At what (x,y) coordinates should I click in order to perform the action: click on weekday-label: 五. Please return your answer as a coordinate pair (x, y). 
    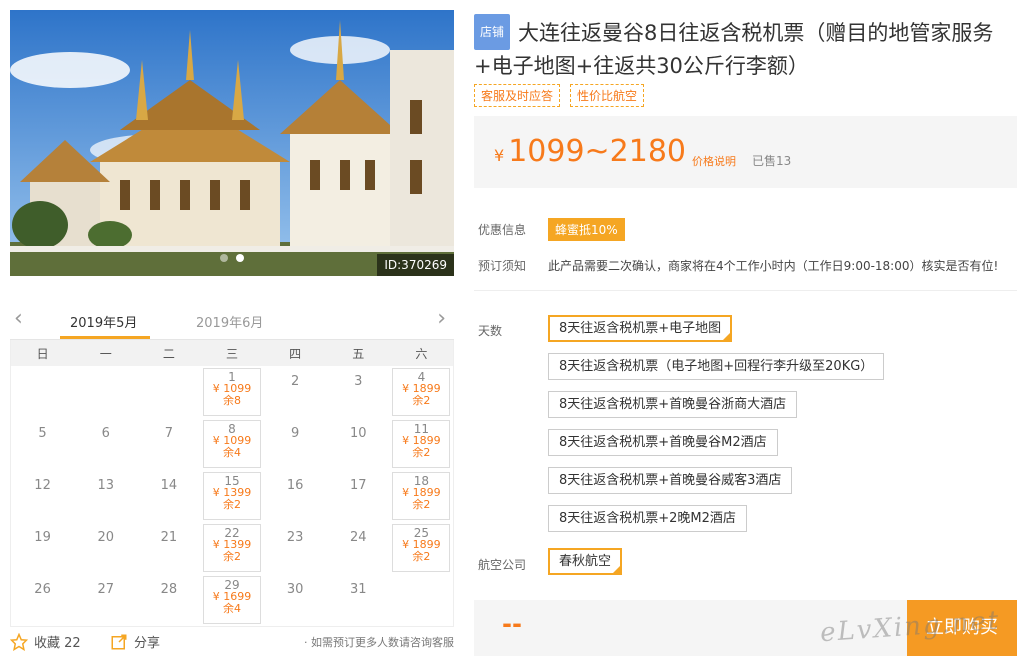
    Looking at the image, I should click on (358, 353).